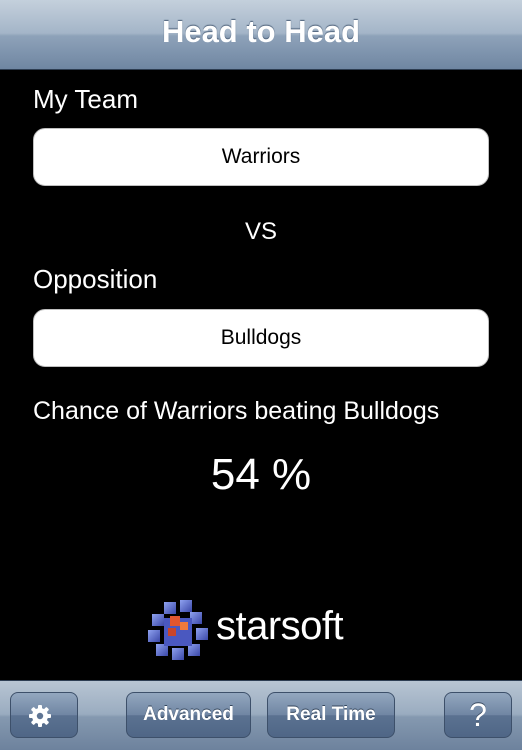  What do you see at coordinates (478, 715) in the screenshot?
I see `help-button: ?` at bounding box center [478, 715].